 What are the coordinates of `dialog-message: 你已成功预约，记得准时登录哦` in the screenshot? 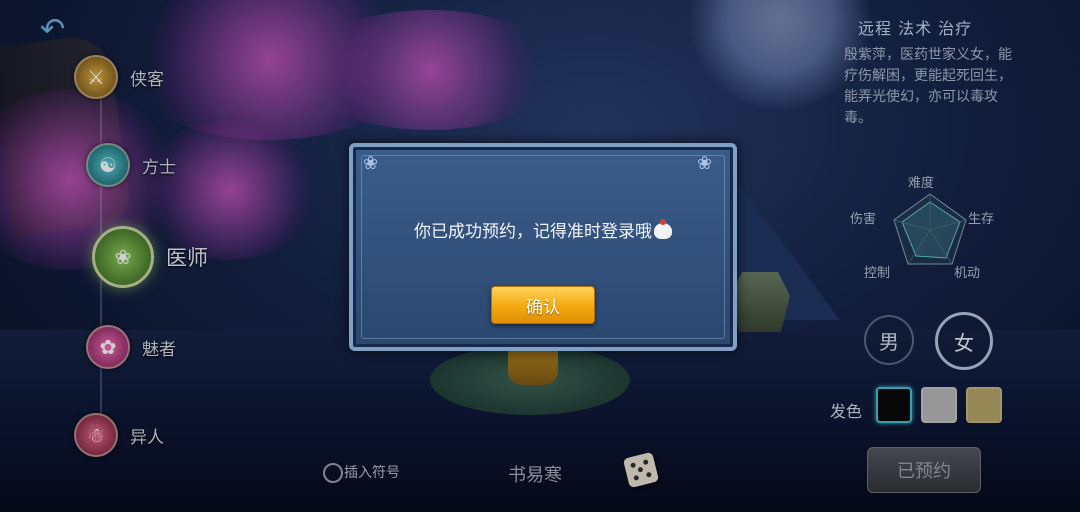 It's located at (543, 229).